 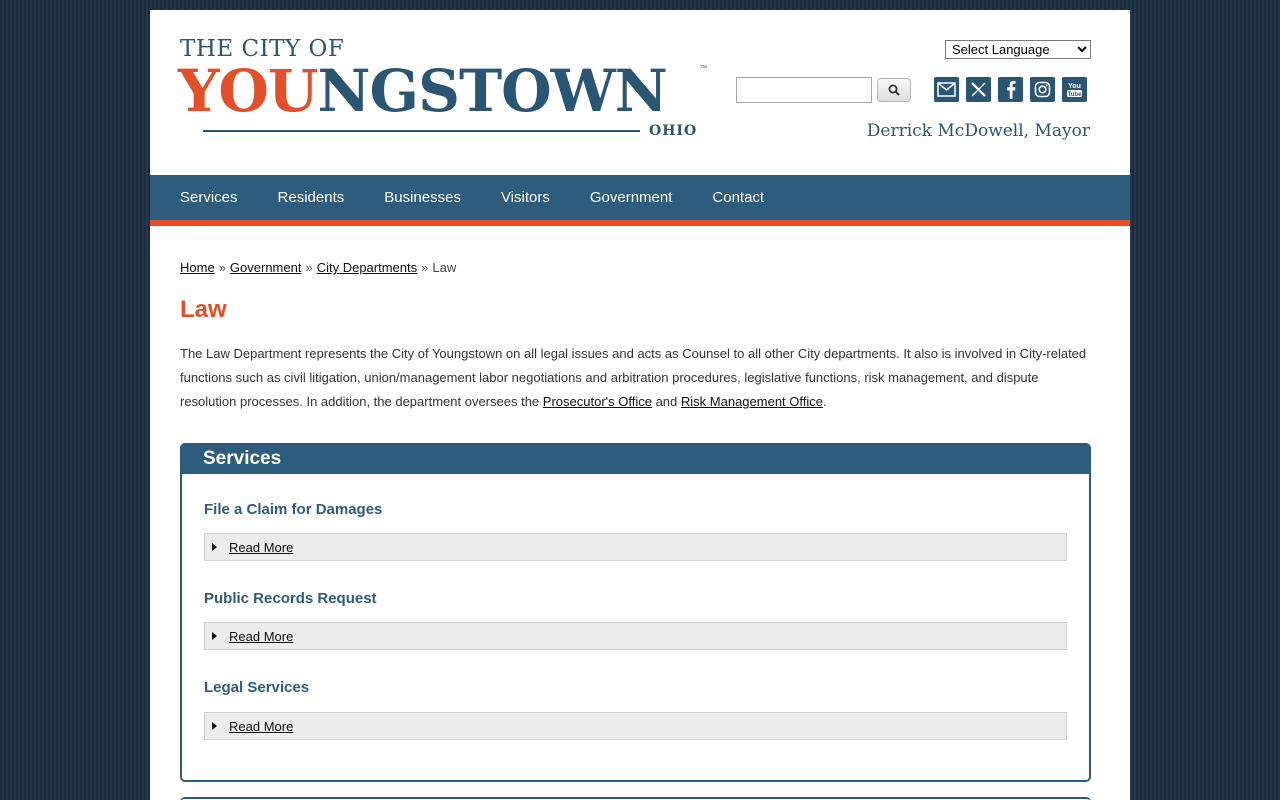 What do you see at coordinates (978, 89) in the screenshot?
I see `x-twitter-icon` at bounding box center [978, 89].